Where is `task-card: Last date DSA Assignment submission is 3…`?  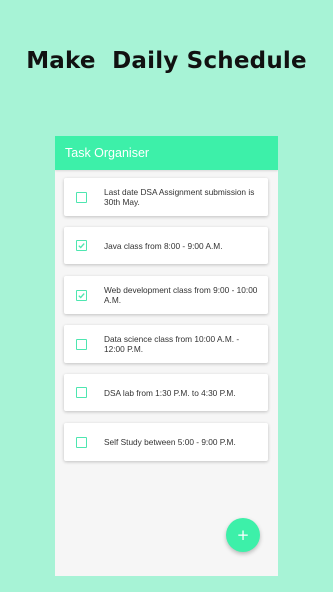 task-card: Last date DSA Assignment submission is 3… is located at coordinates (166, 197).